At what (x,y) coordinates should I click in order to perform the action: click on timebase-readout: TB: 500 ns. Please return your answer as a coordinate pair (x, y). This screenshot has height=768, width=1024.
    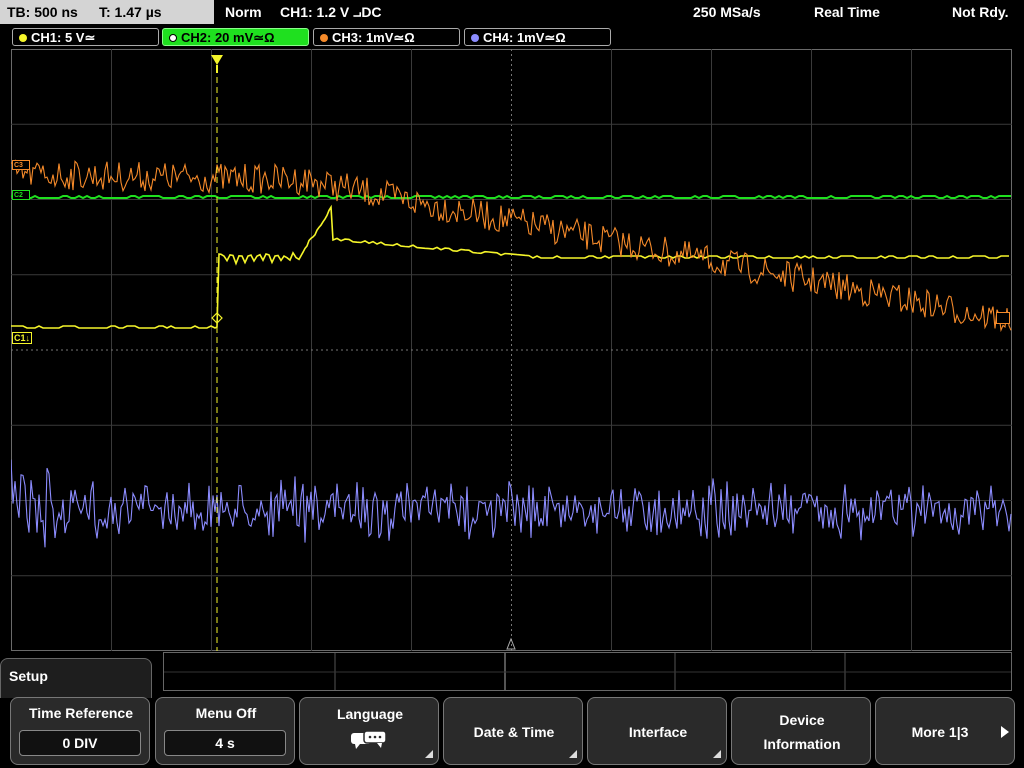
    Looking at the image, I should click on (42, 12).